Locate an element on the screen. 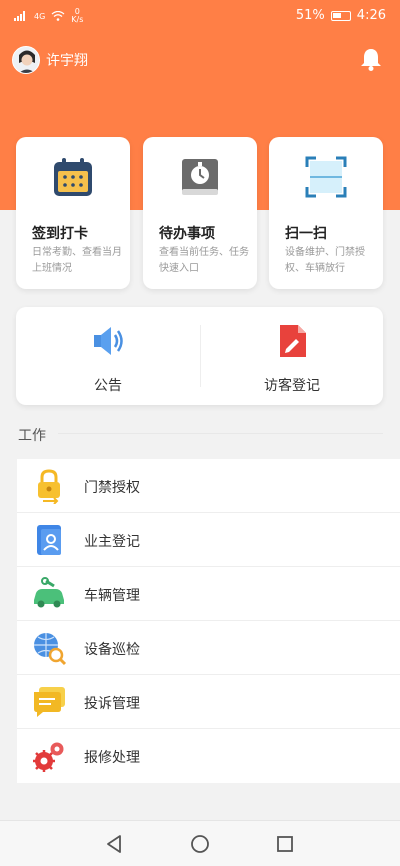 This screenshot has width=400, height=866. user-profile: 许宇翔 is located at coordinates (50, 60).